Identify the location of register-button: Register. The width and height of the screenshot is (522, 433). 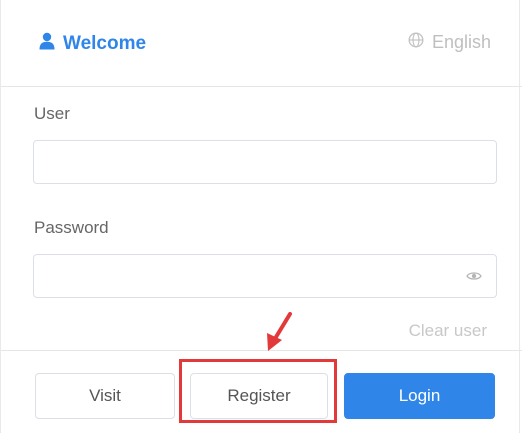
(259, 396).